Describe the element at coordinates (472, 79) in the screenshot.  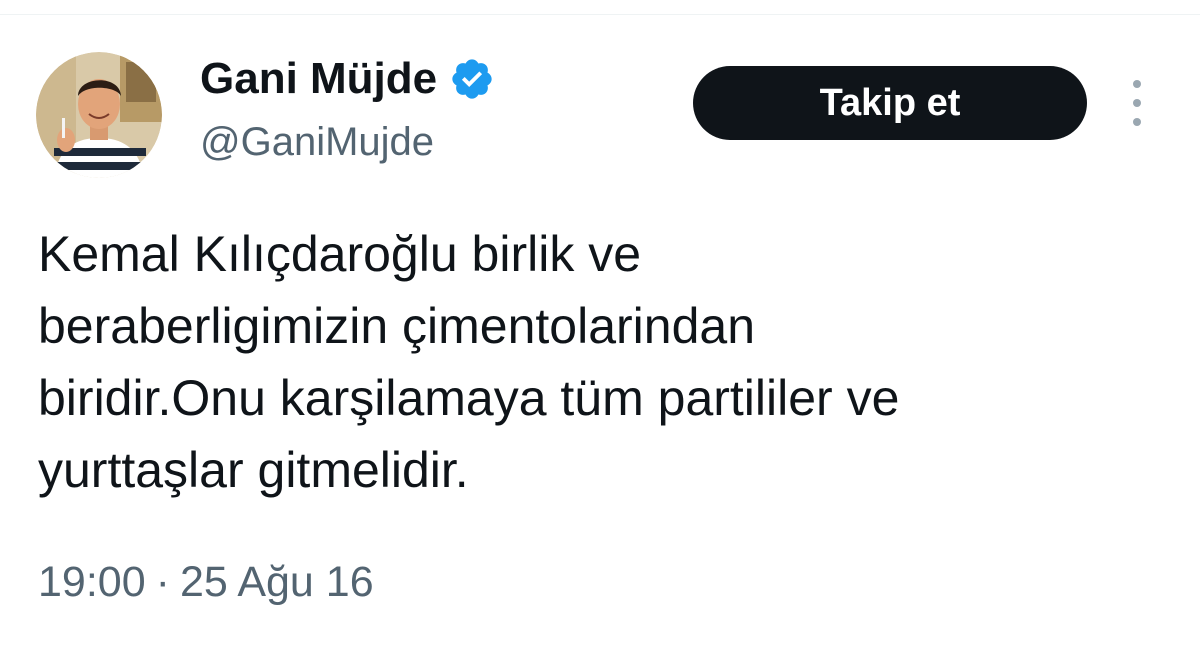
I see `verified-badge-icon` at that location.